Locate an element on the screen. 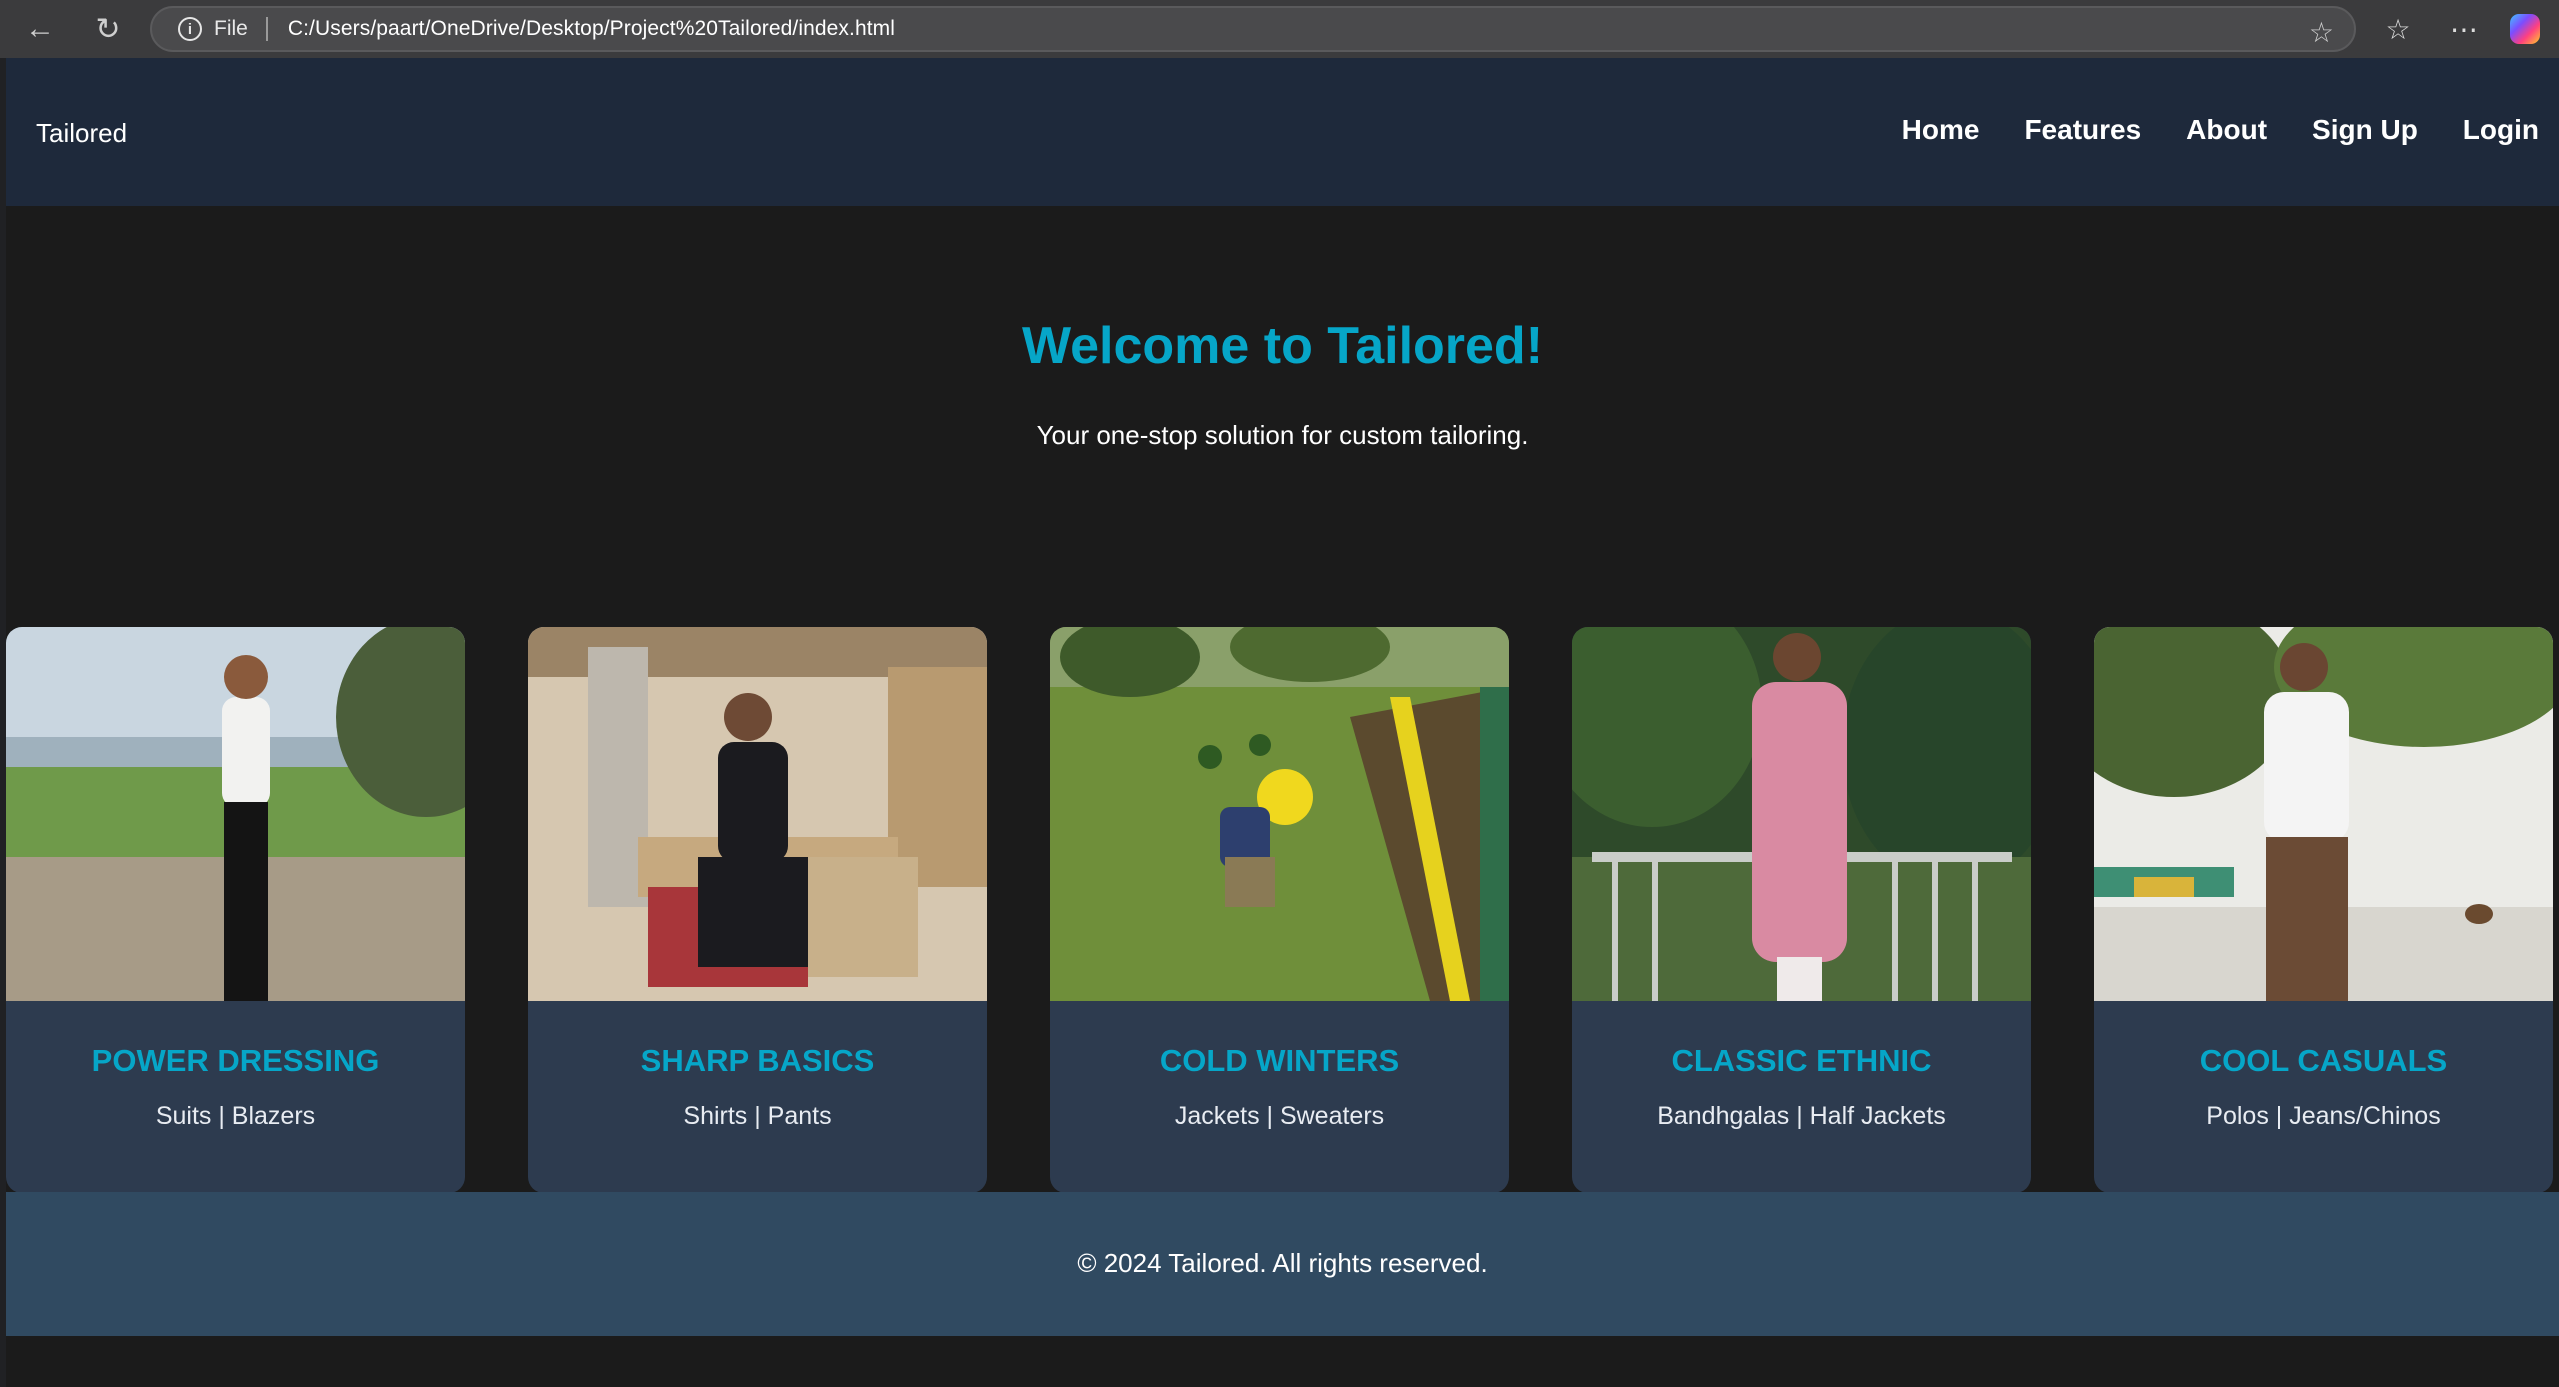 The height and width of the screenshot is (1387, 2559). category-card: CLASSIC ETHNIC Bandhgalas | Half Jackets is located at coordinates (1801, 910).